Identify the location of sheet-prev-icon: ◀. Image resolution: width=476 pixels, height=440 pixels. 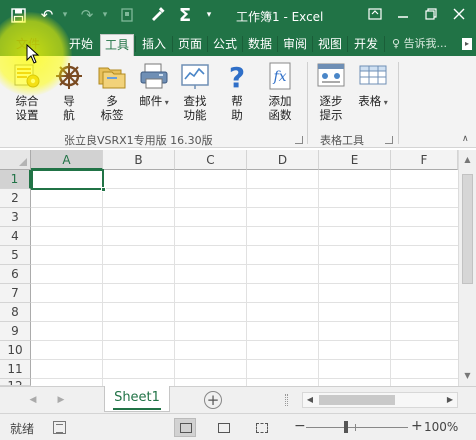
(33, 400).